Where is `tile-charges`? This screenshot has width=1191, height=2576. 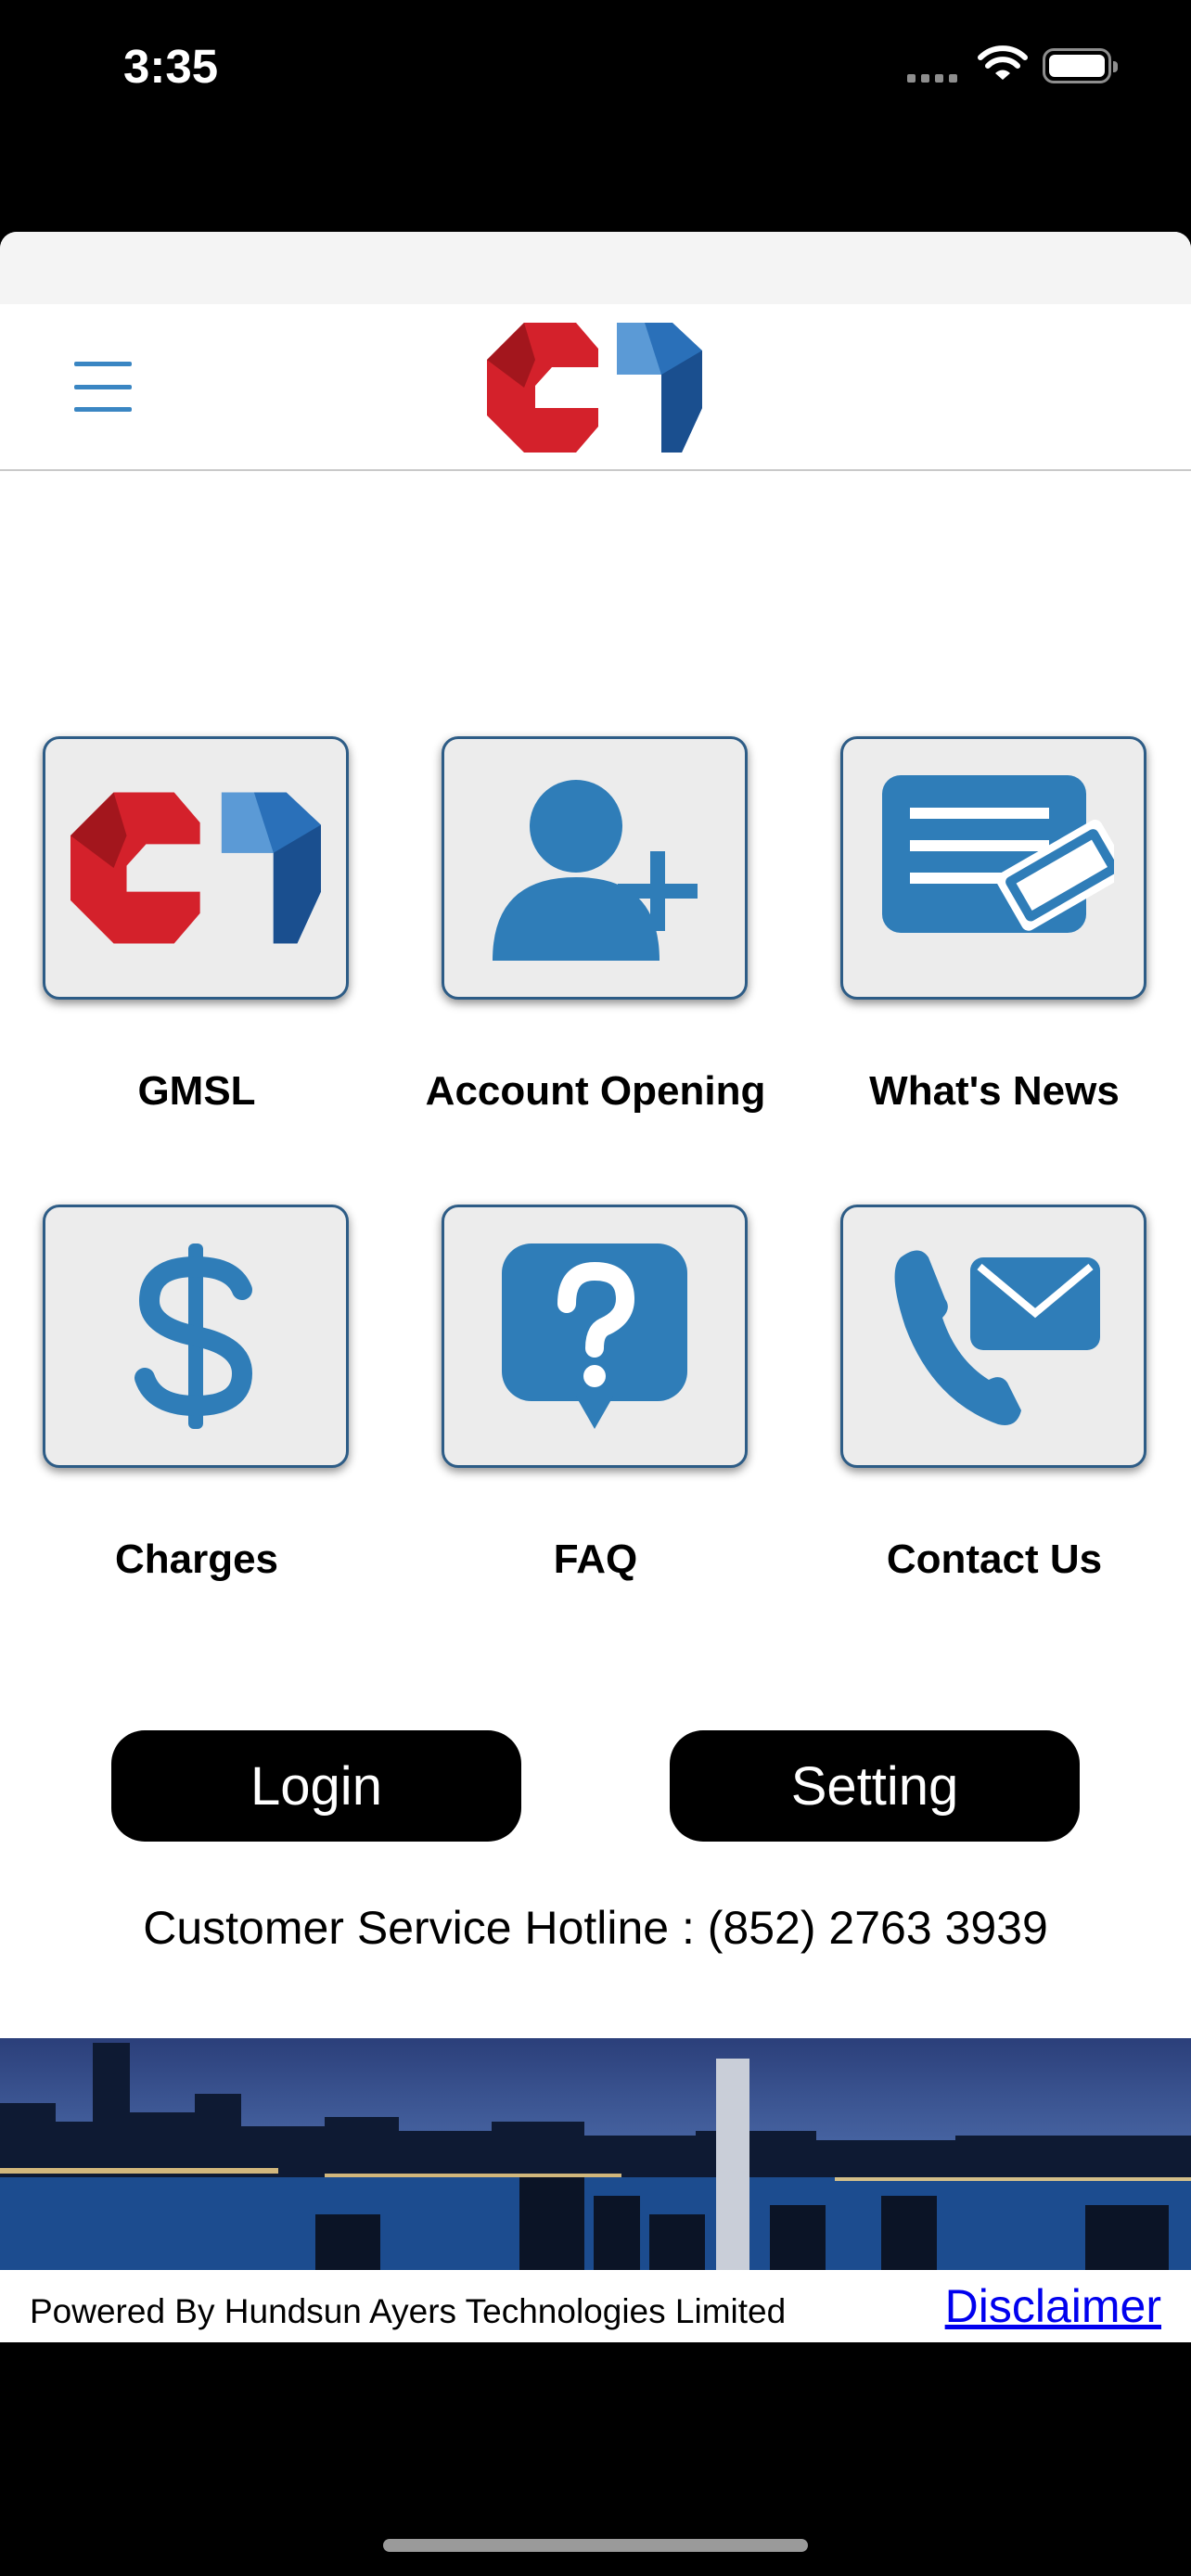
tile-charges is located at coordinates (196, 1337).